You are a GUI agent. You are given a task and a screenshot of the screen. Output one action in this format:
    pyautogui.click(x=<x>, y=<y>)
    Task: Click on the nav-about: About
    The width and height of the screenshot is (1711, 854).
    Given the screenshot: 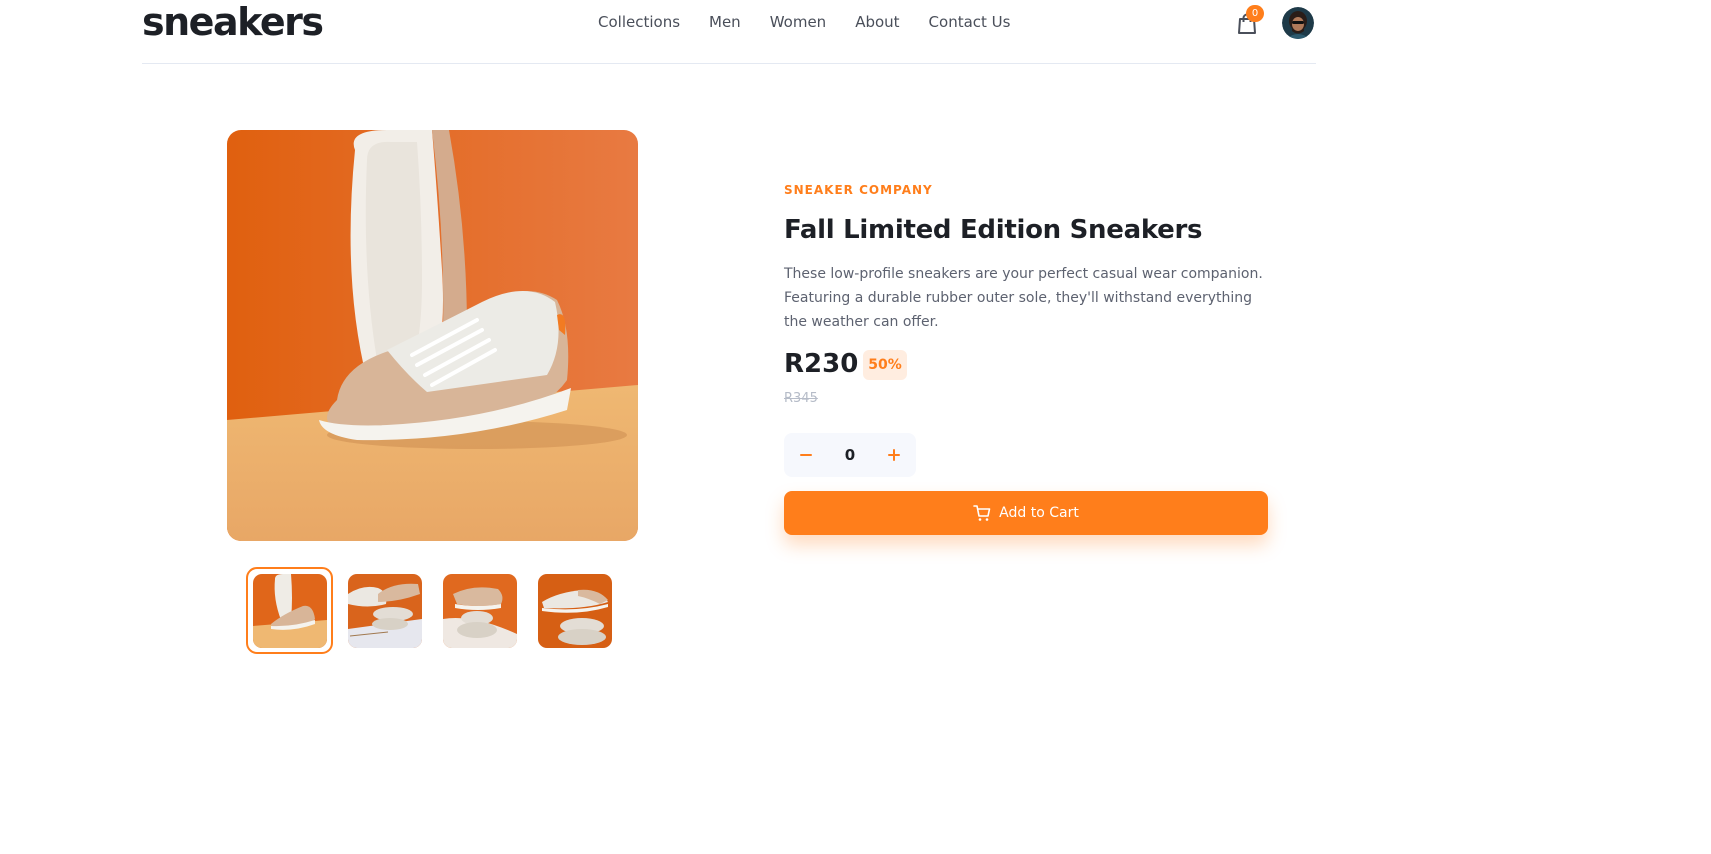 What is the action you would take?
    pyautogui.click(x=877, y=22)
    